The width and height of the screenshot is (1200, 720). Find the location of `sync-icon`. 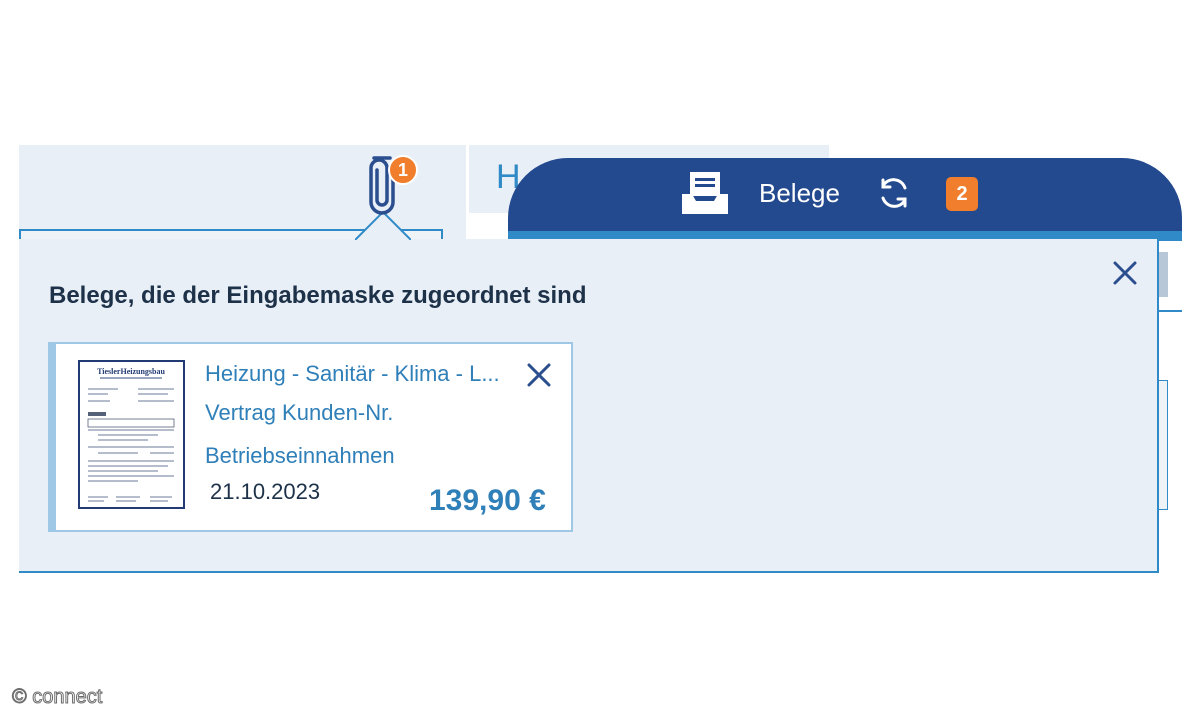

sync-icon is located at coordinates (894, 193).